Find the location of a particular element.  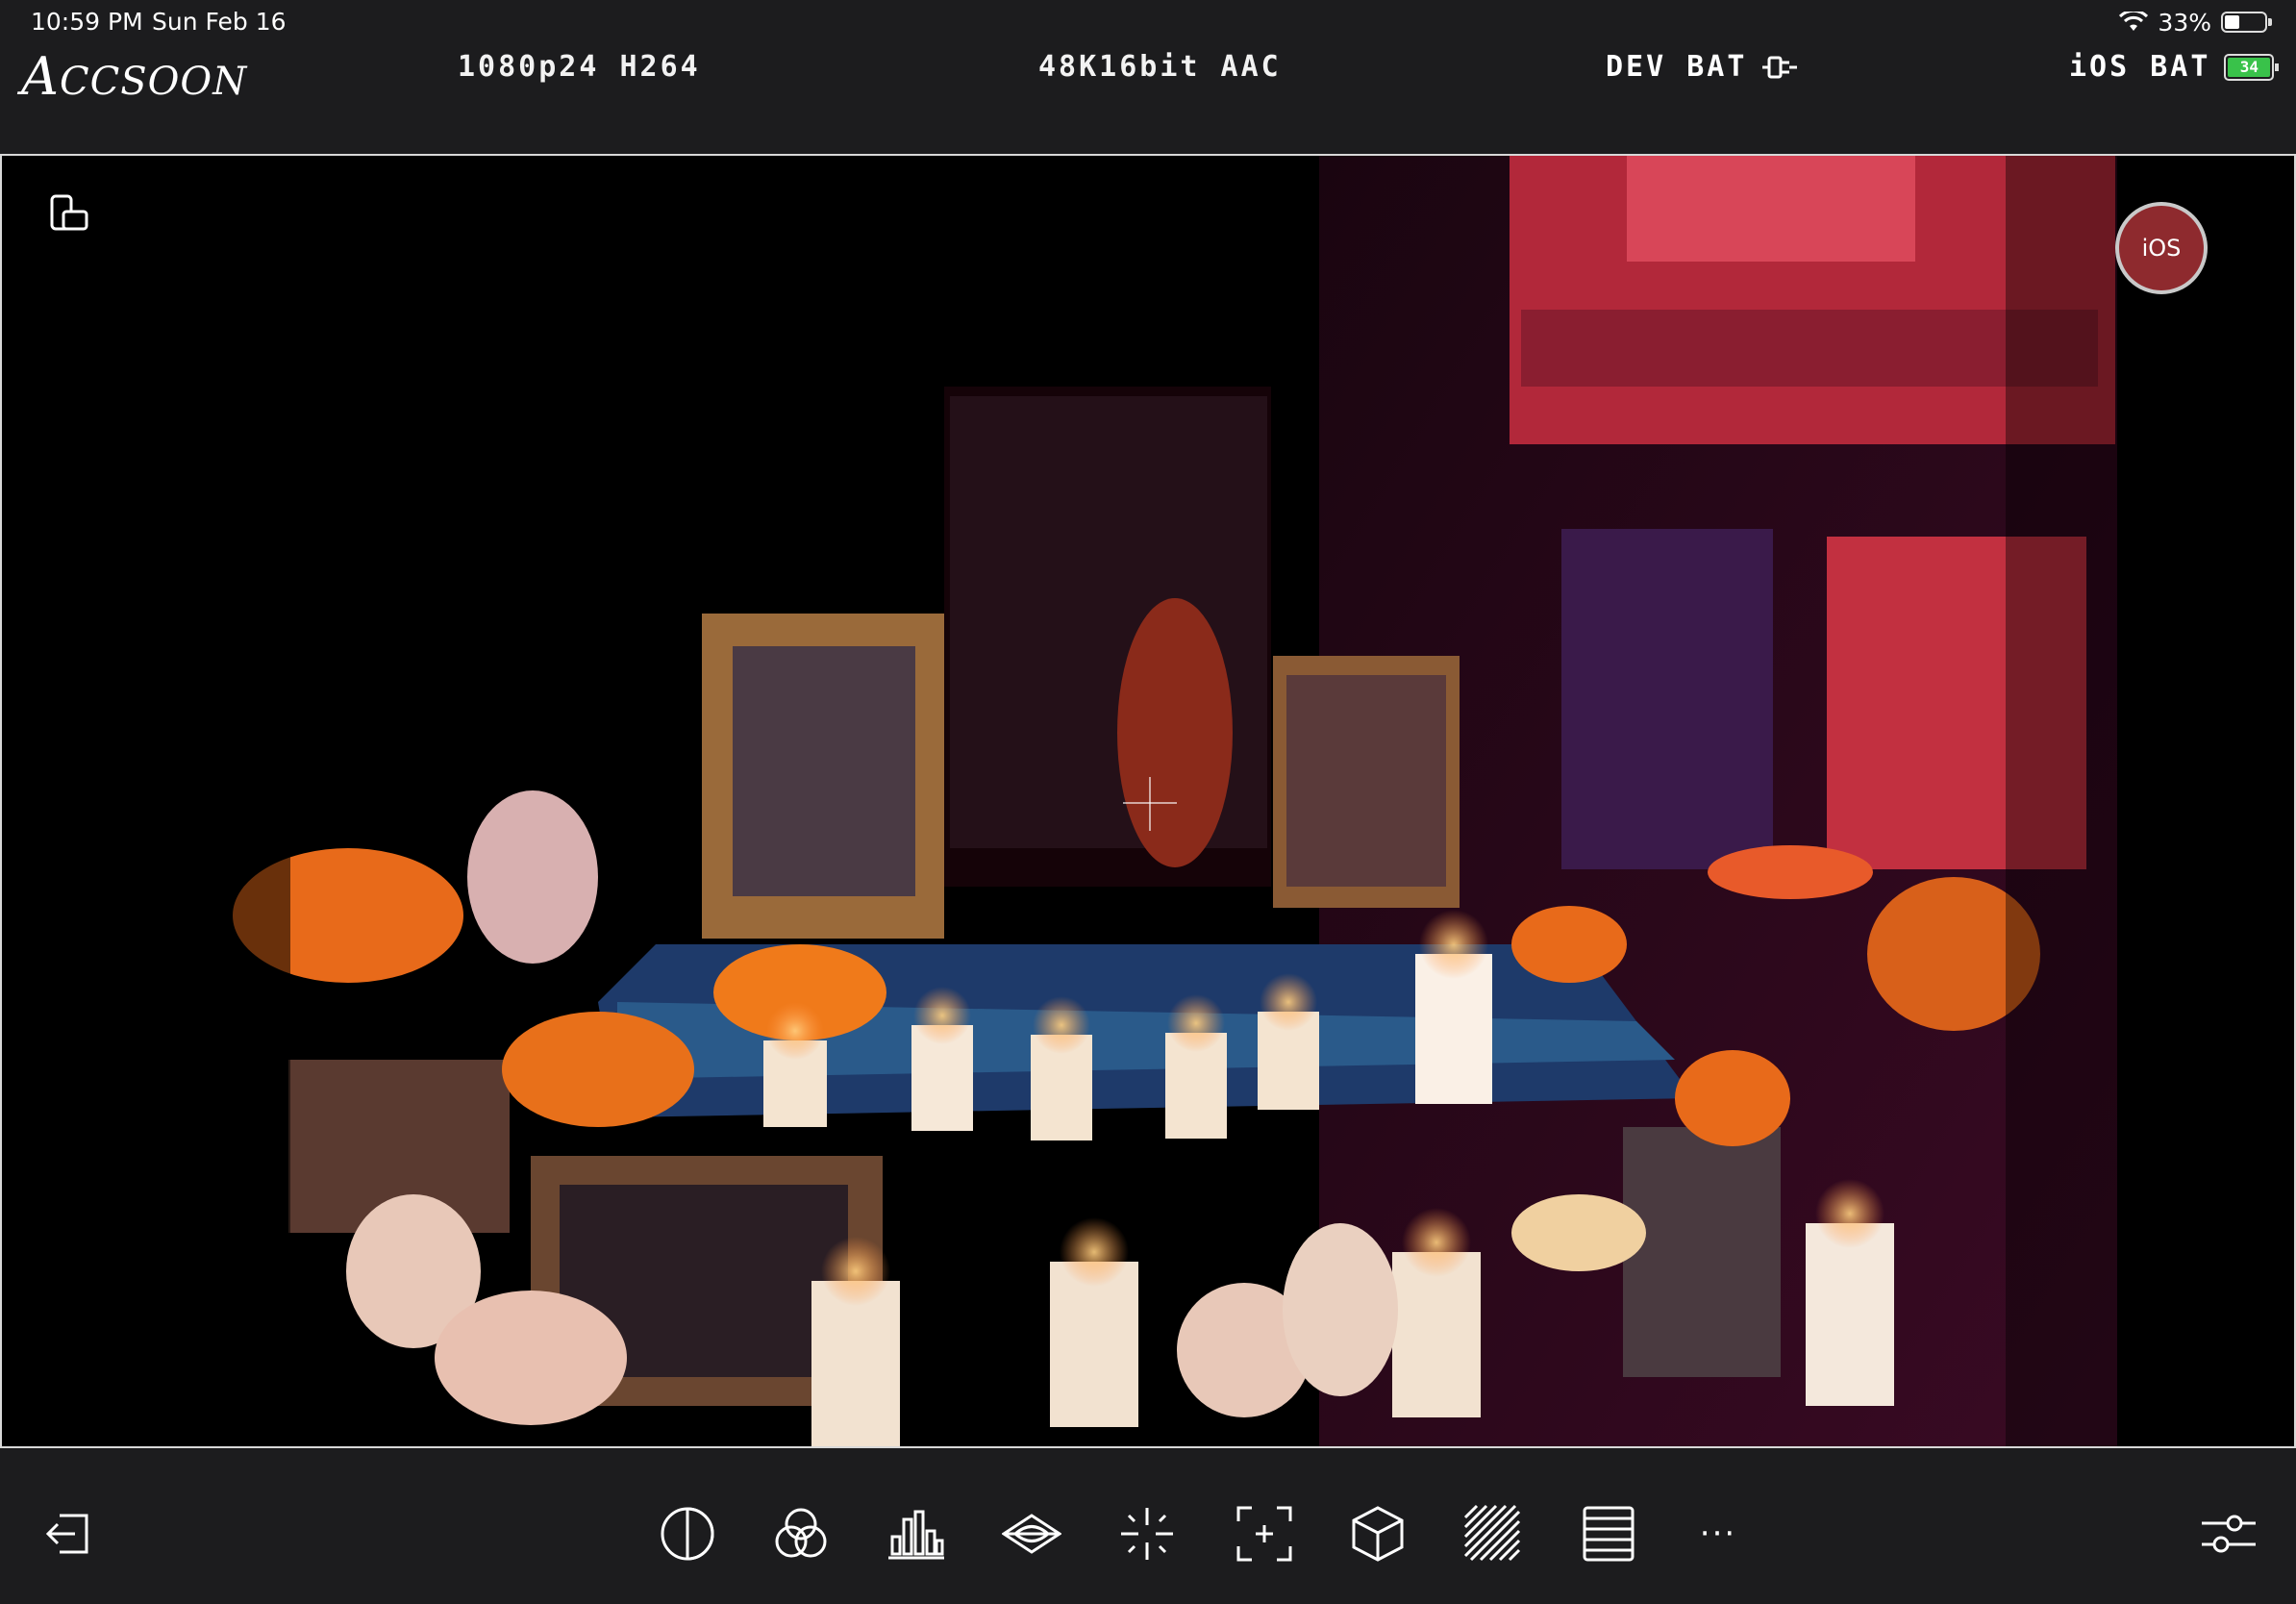

battery-percent: 33% is located at coordinates (2184, 22).